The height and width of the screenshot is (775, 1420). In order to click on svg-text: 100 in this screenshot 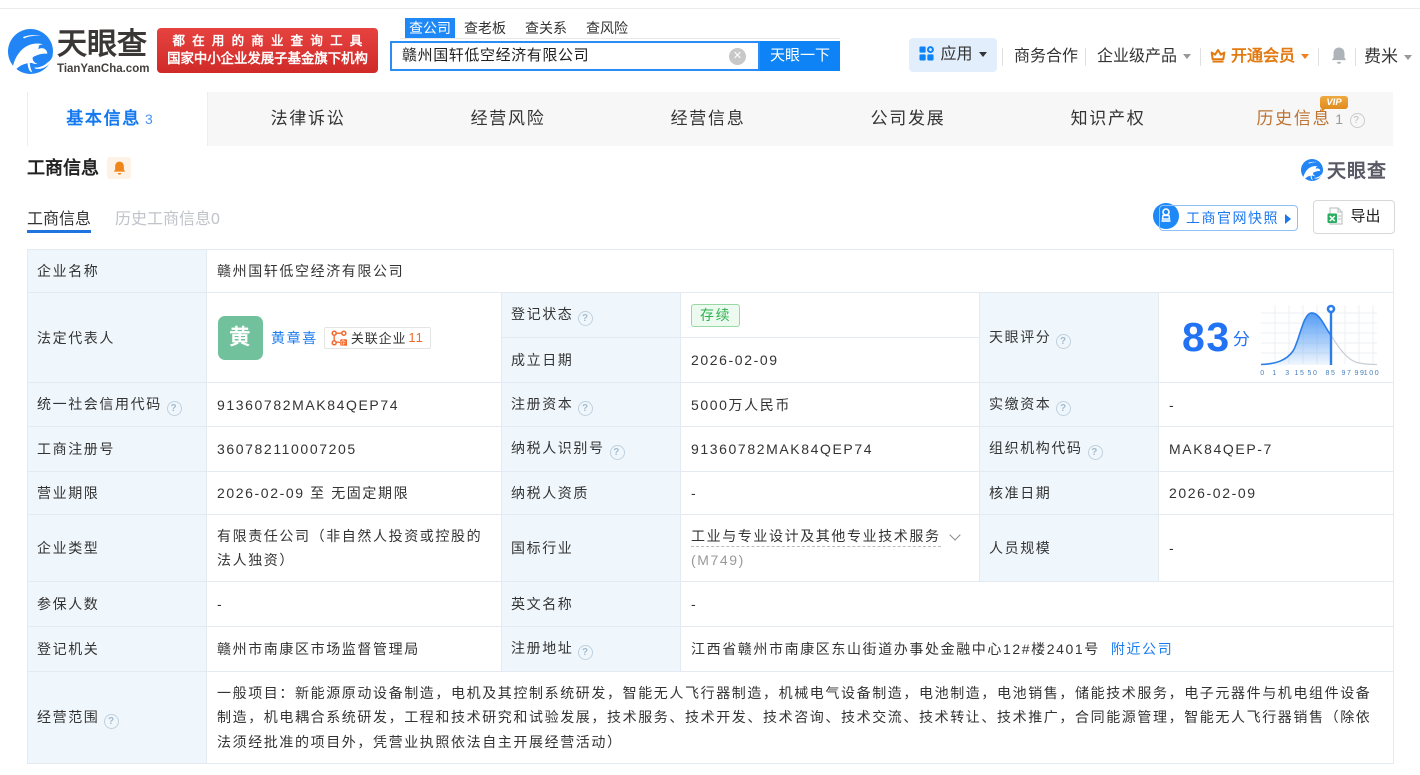, I will do `click(1371, 373)`.